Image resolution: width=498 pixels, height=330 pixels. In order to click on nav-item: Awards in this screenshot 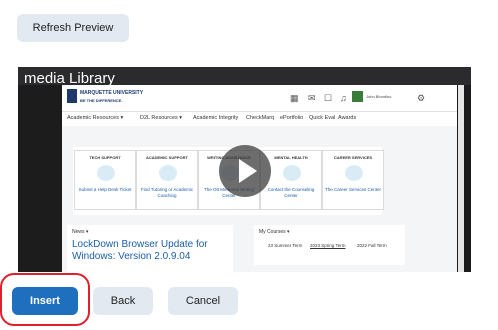, I will do `click(347, 118)`.